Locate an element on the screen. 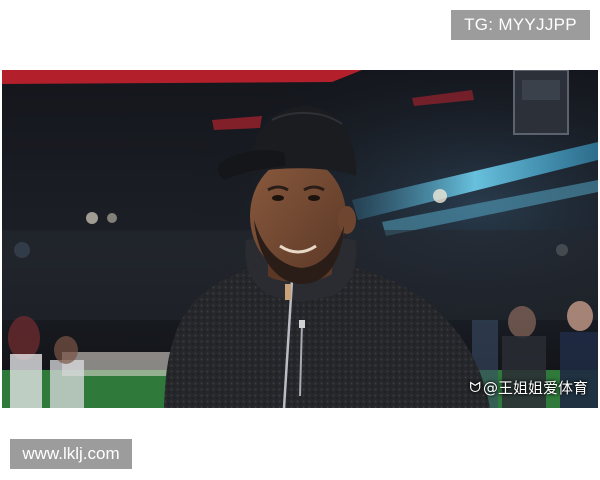  photo-watermark: ᗢ @王姐姐爱体育 is located at coordinates (528, 387).